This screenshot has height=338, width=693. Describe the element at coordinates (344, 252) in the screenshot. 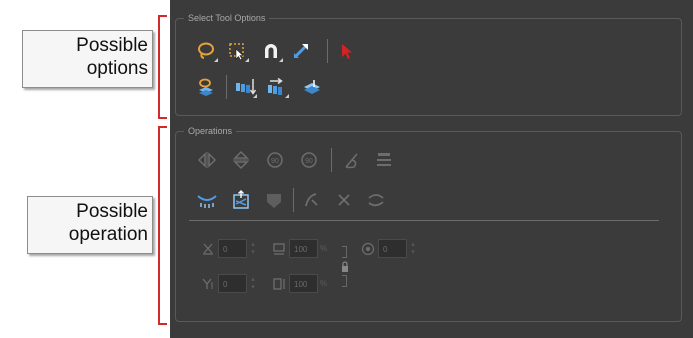

I see `proportion-link-bracket-top` at that location.